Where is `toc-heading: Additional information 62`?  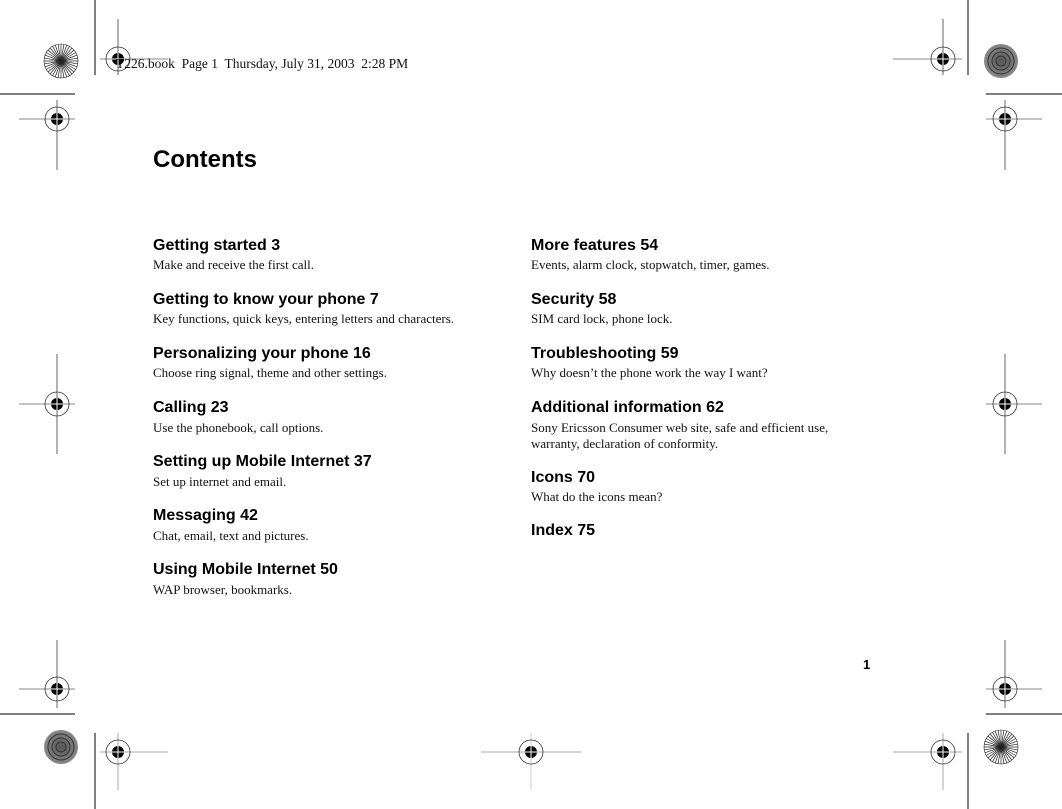
toc-heading: Additional information 62 is located at coordinates (703, 408).